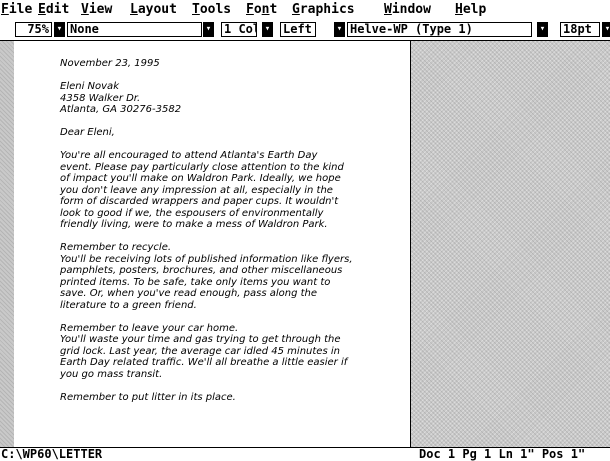 The image size is (610, 461). Describe the element at coordinates (134, 29) in the screenshot. I see `style-select: None` at that location.